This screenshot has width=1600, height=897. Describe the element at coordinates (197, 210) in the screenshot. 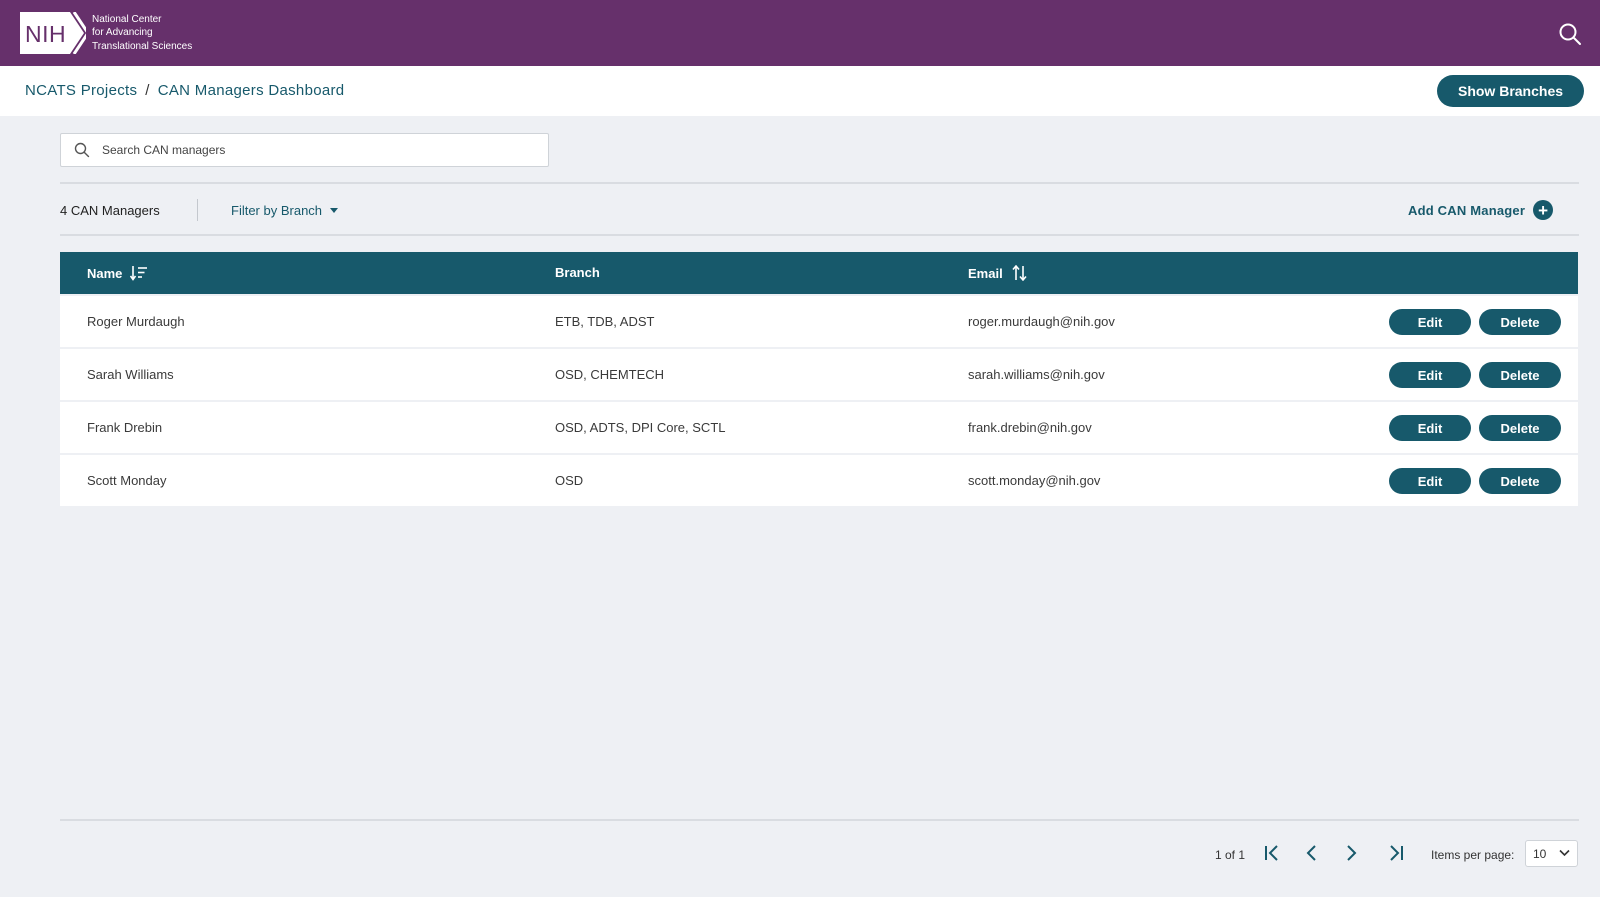

I see `toolbar-divider` at that location.